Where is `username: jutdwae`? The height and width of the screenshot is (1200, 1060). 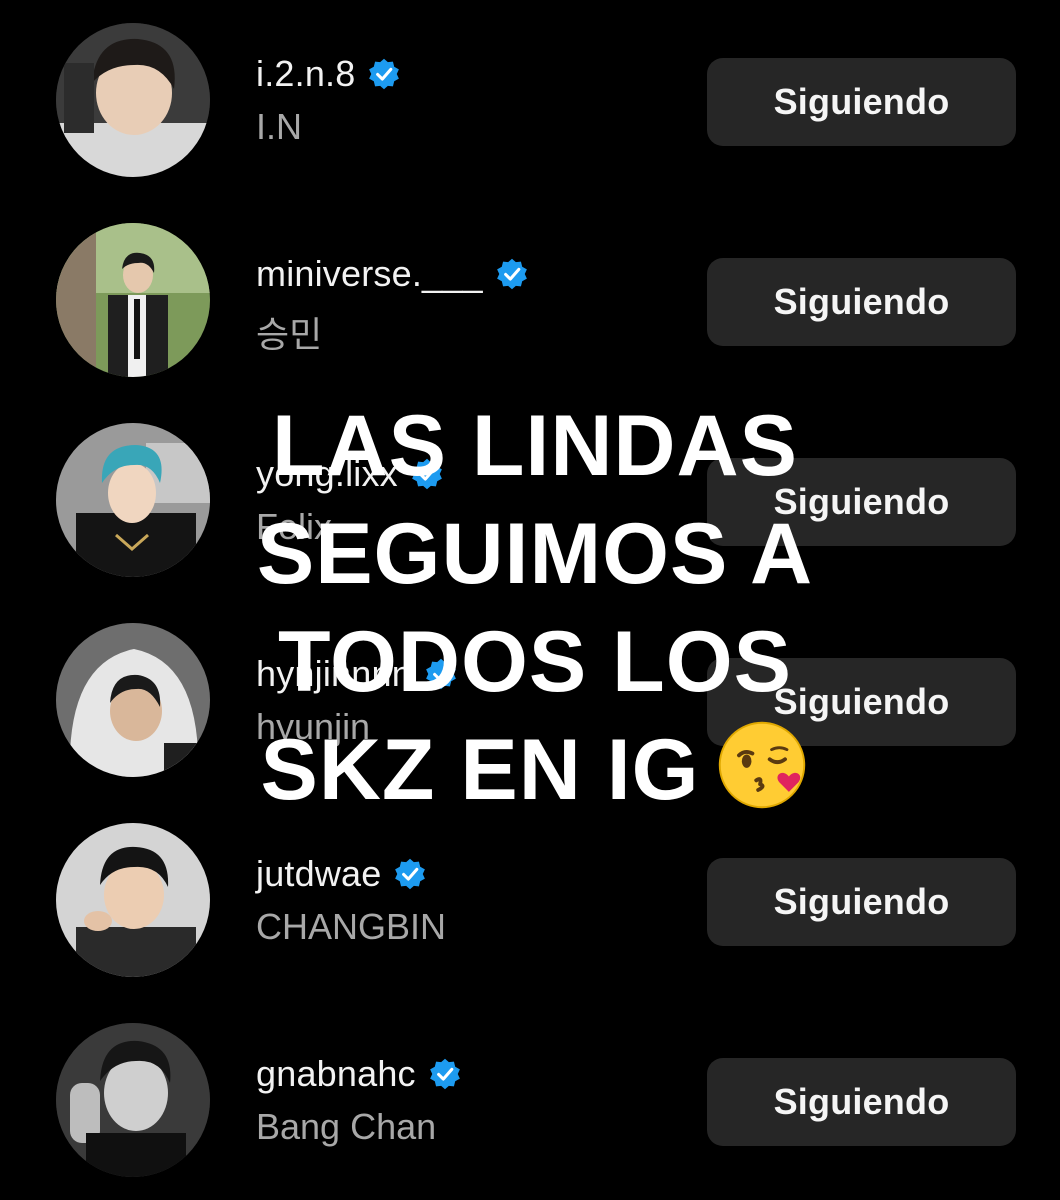
username: jutdwae is located at coordinates (318, 874).